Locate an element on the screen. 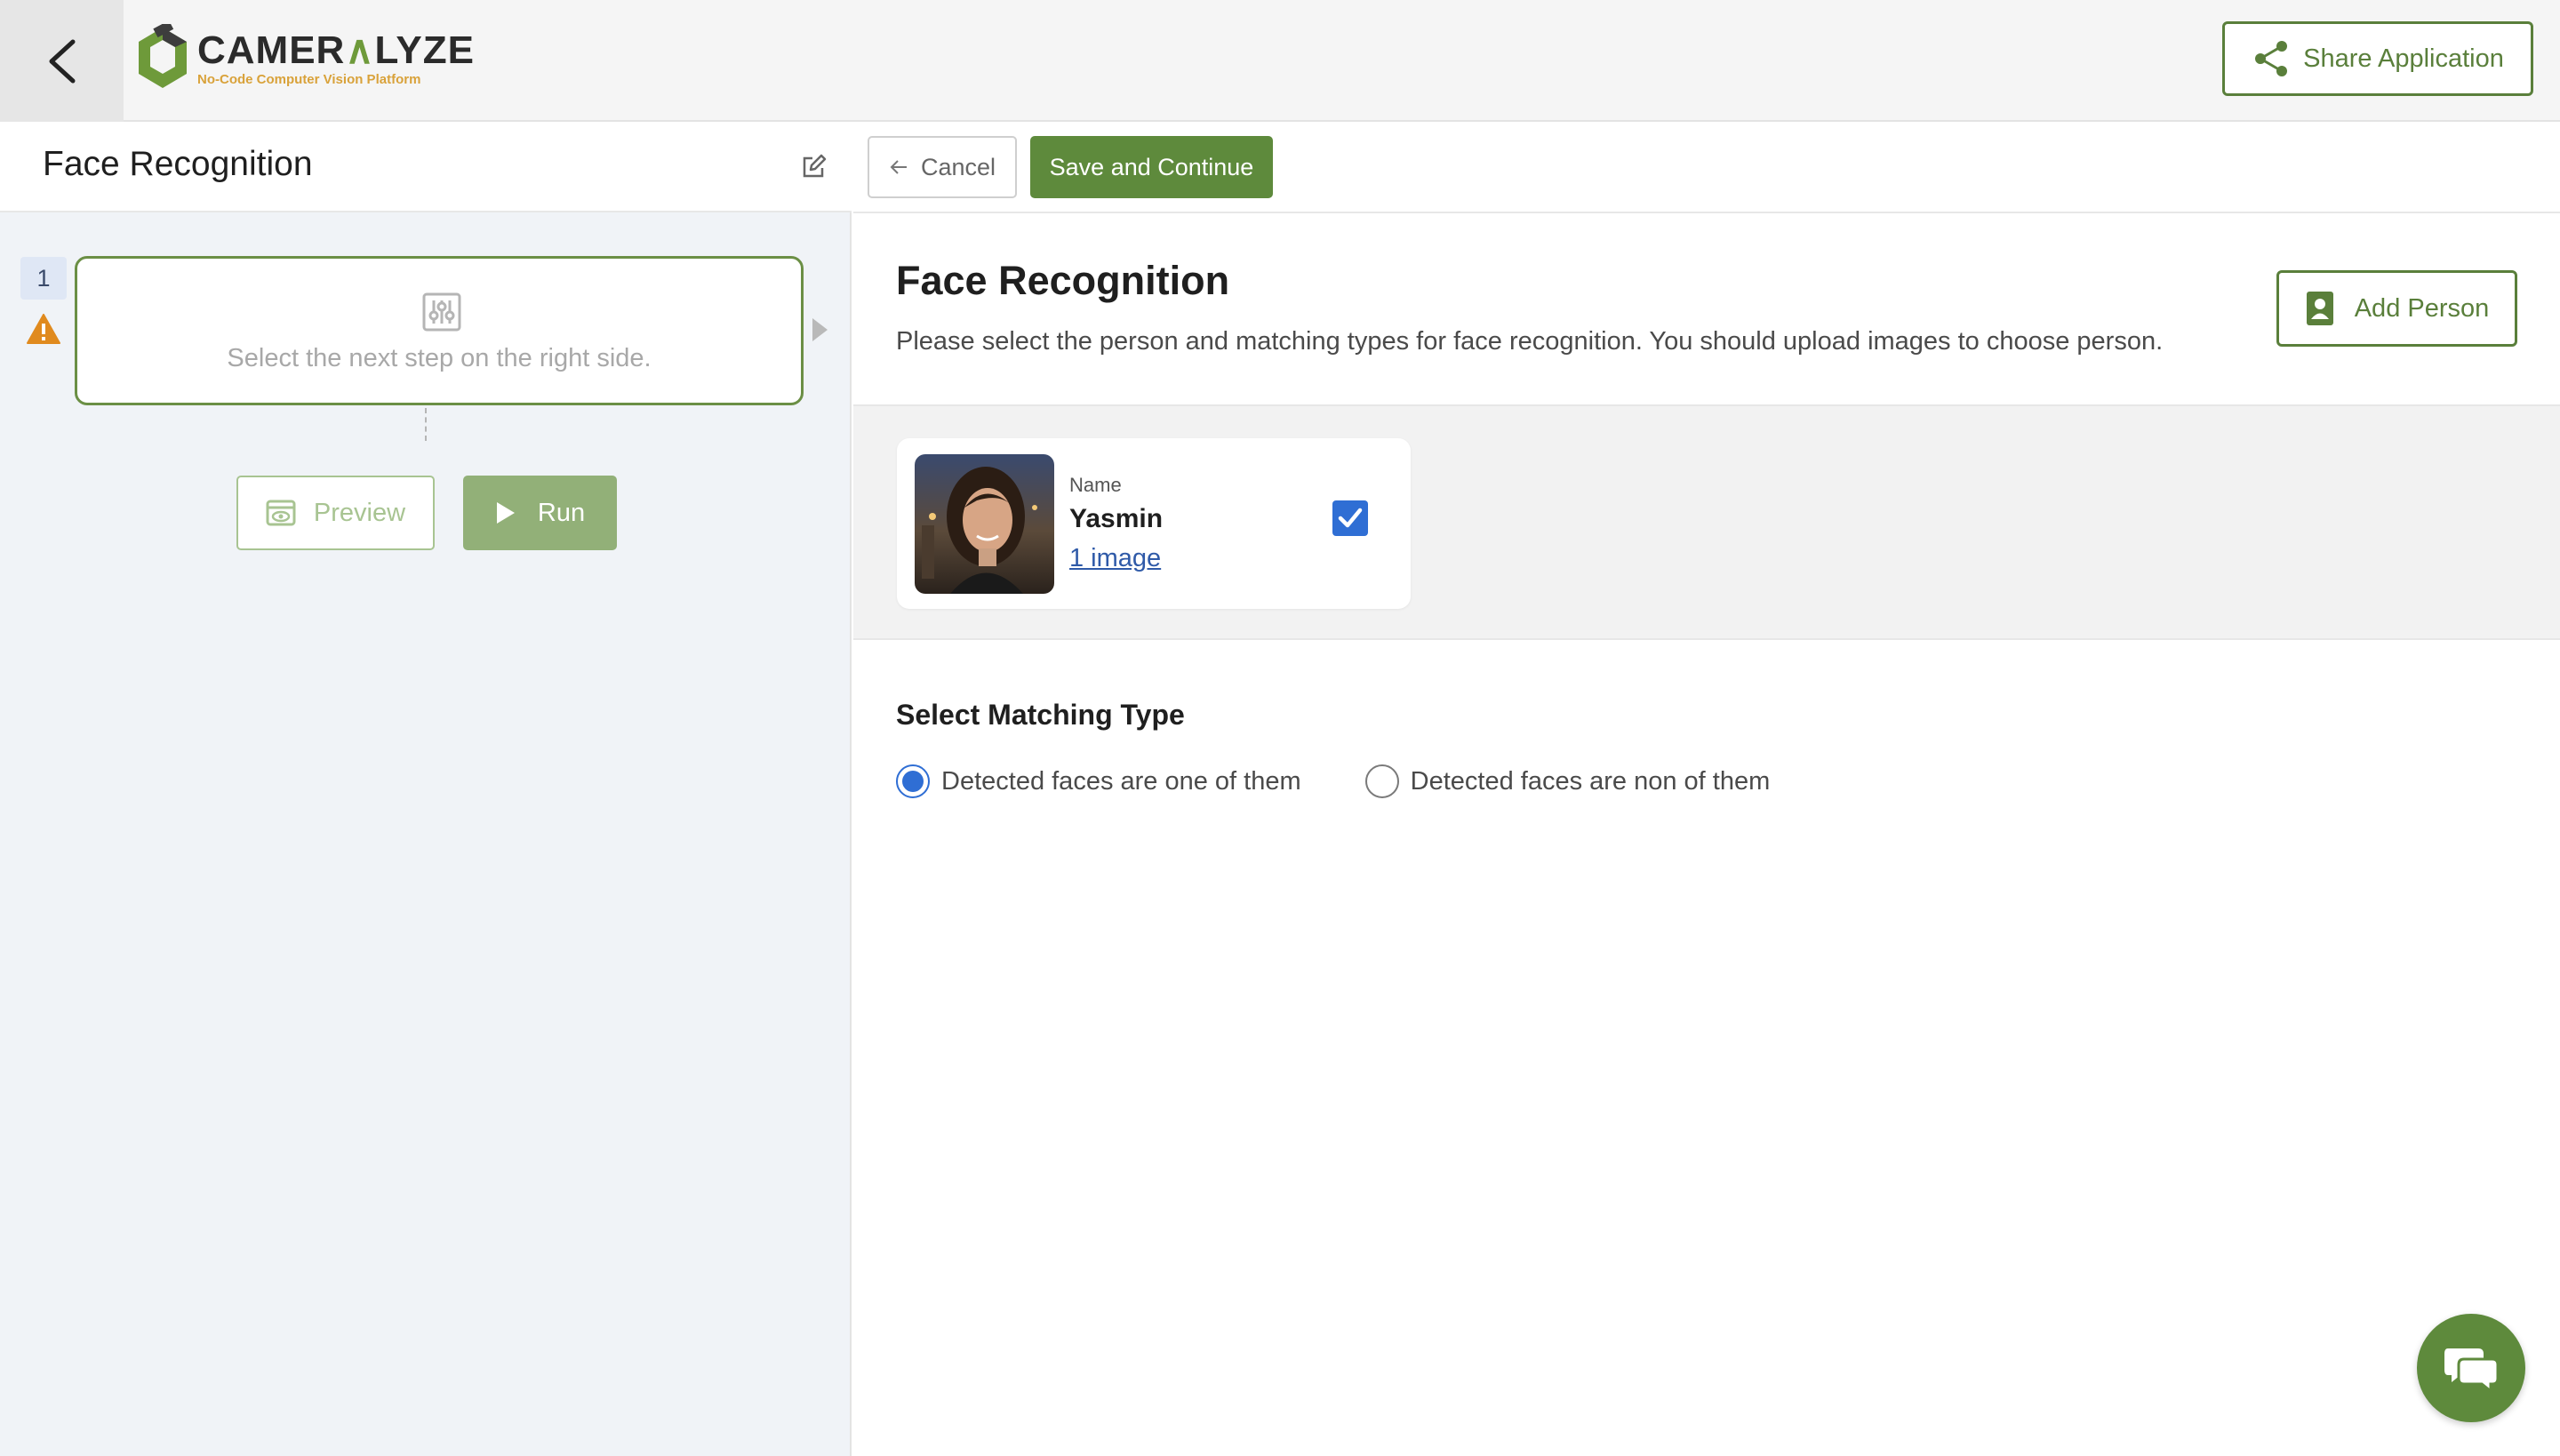  run-button: Run is located at coordinates (540, 513).